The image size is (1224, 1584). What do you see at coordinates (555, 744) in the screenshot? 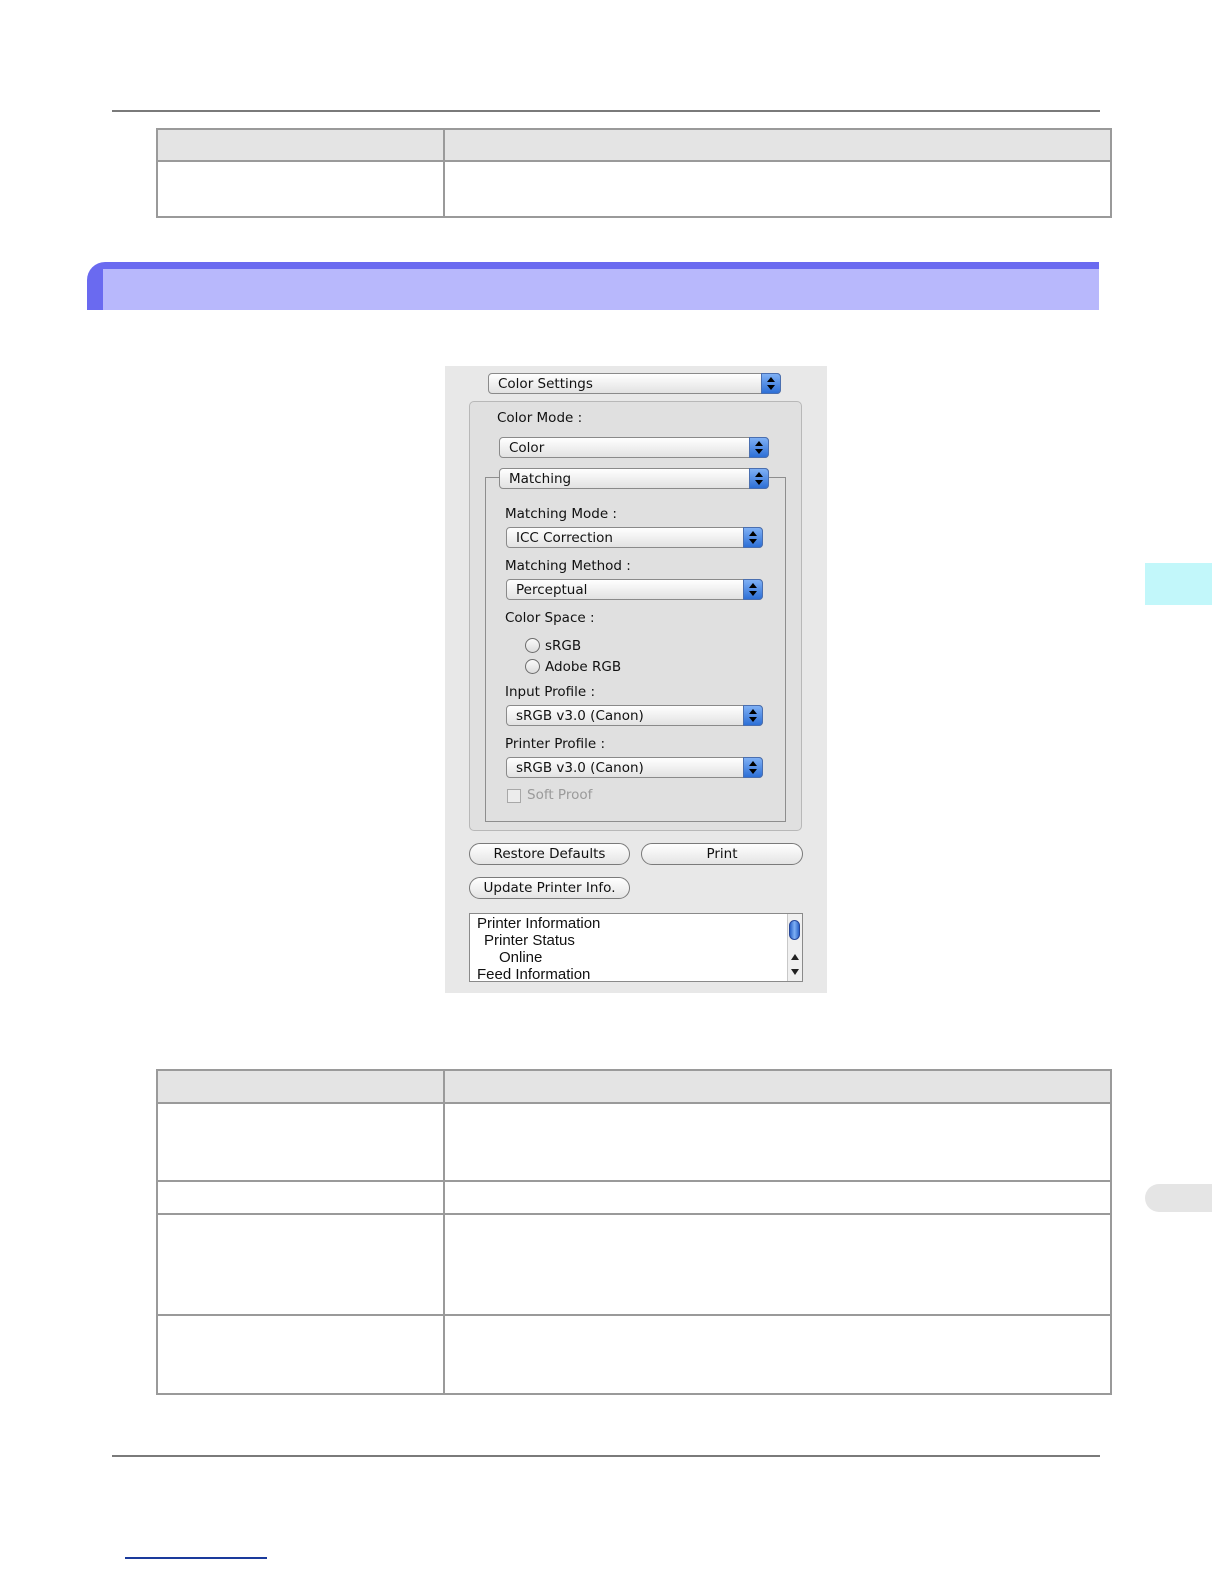
I see `printer-profile-label: Printer Profile :` at bounding box center [555, 744].